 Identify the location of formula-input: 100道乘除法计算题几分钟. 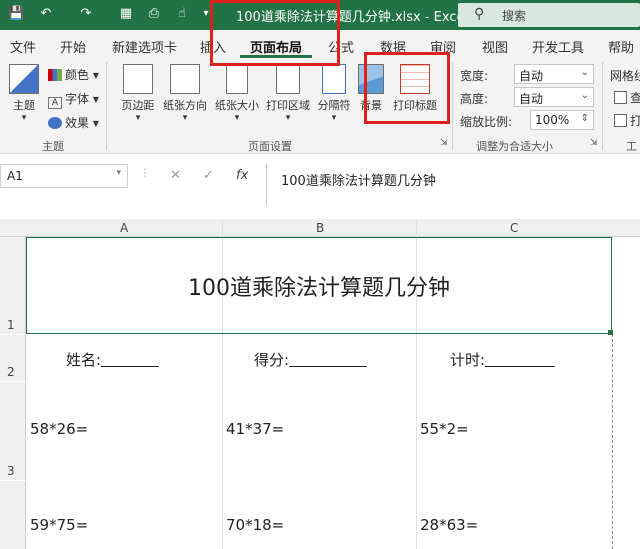
(453, 185).